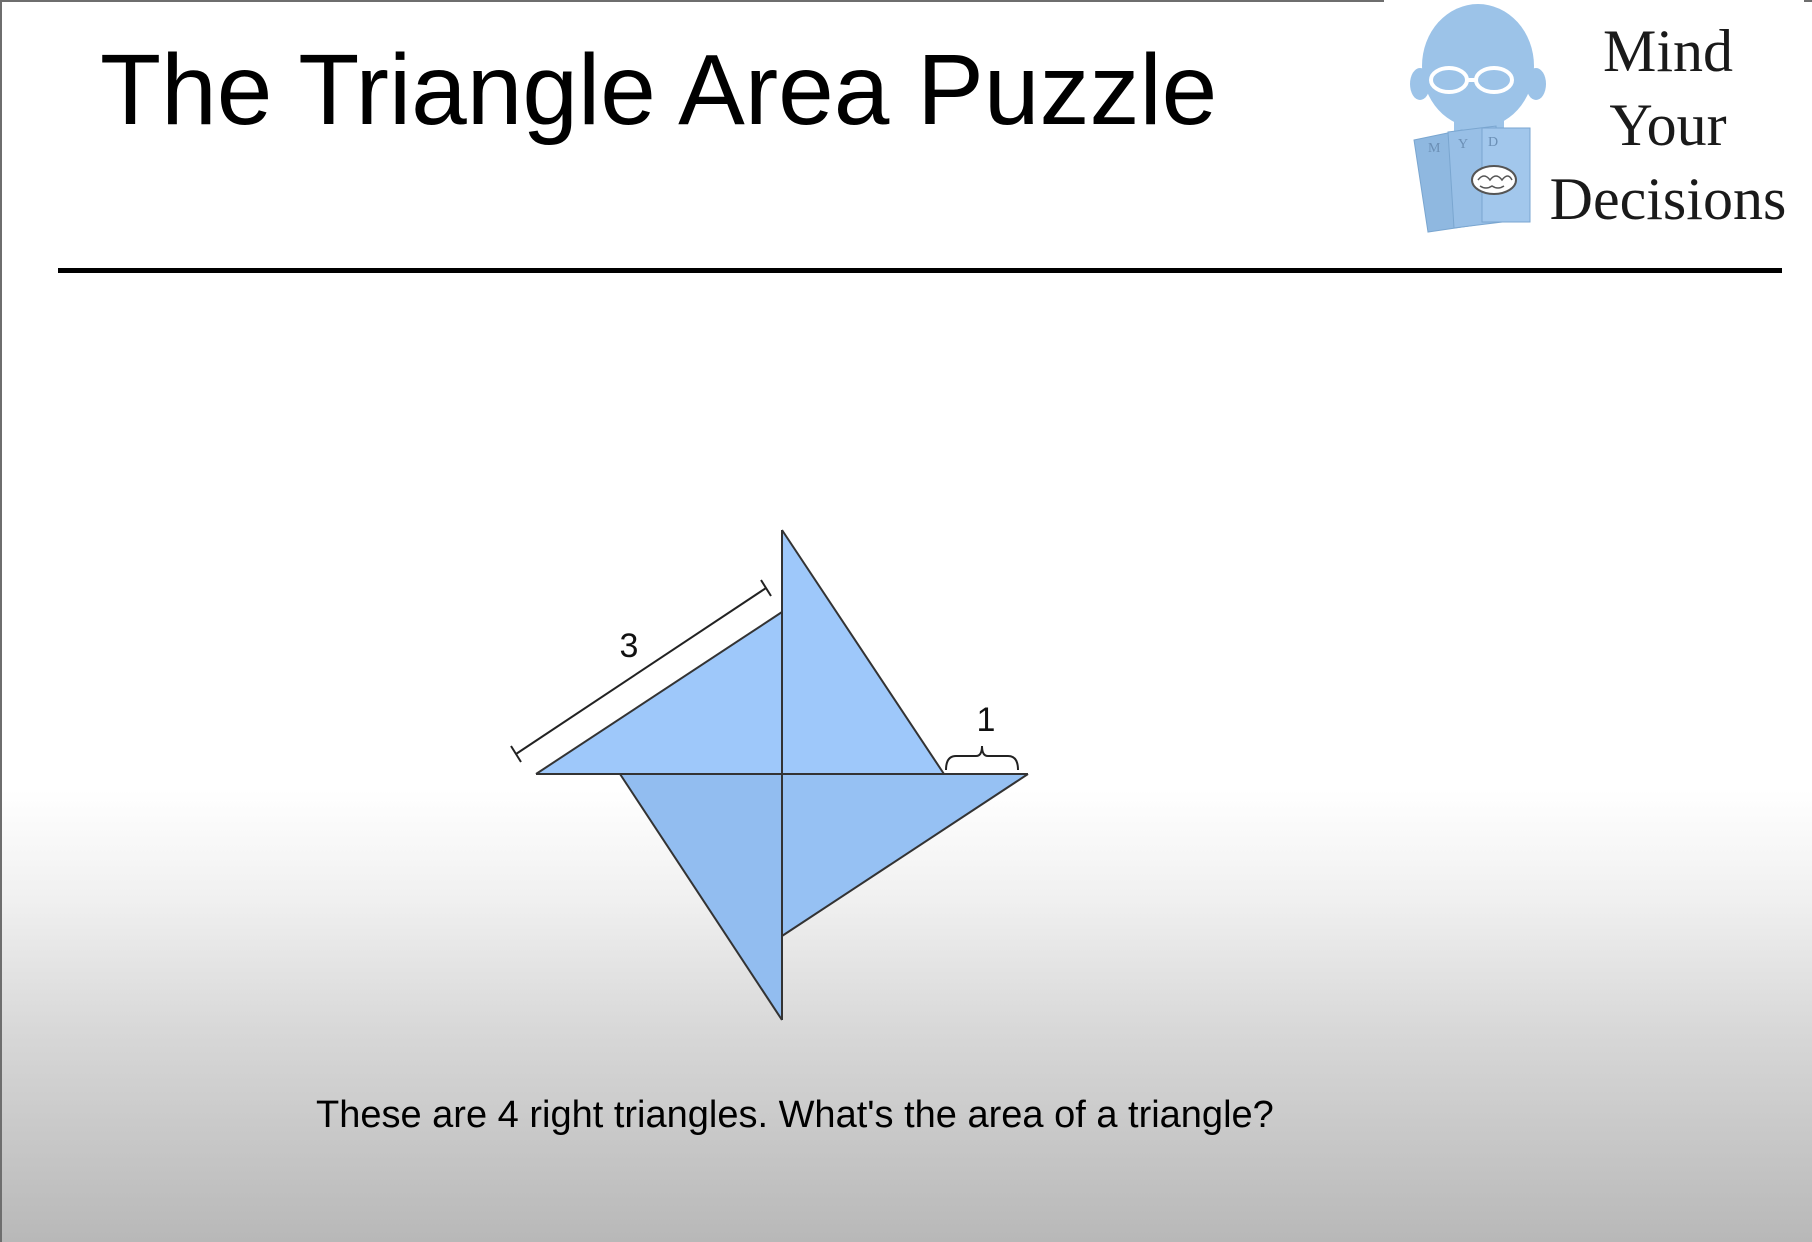  Describe the element at coordinates (782, 775) in the screenshot. I see `triangles-group` at that location.